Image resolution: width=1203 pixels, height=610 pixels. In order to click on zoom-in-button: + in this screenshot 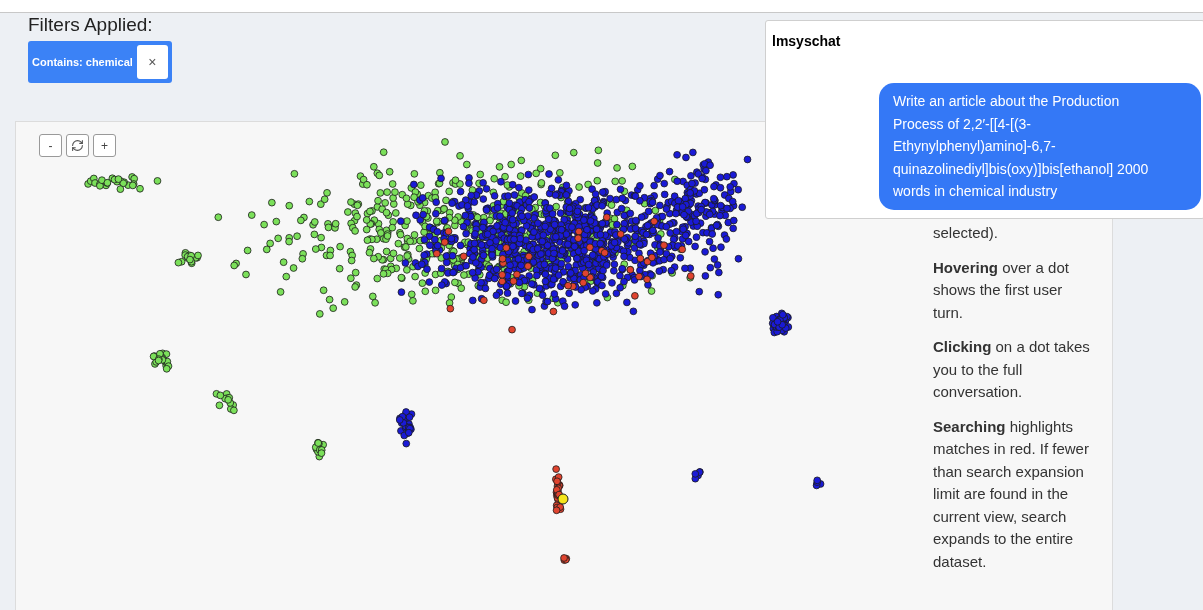, I will do `click(104, 145)`.